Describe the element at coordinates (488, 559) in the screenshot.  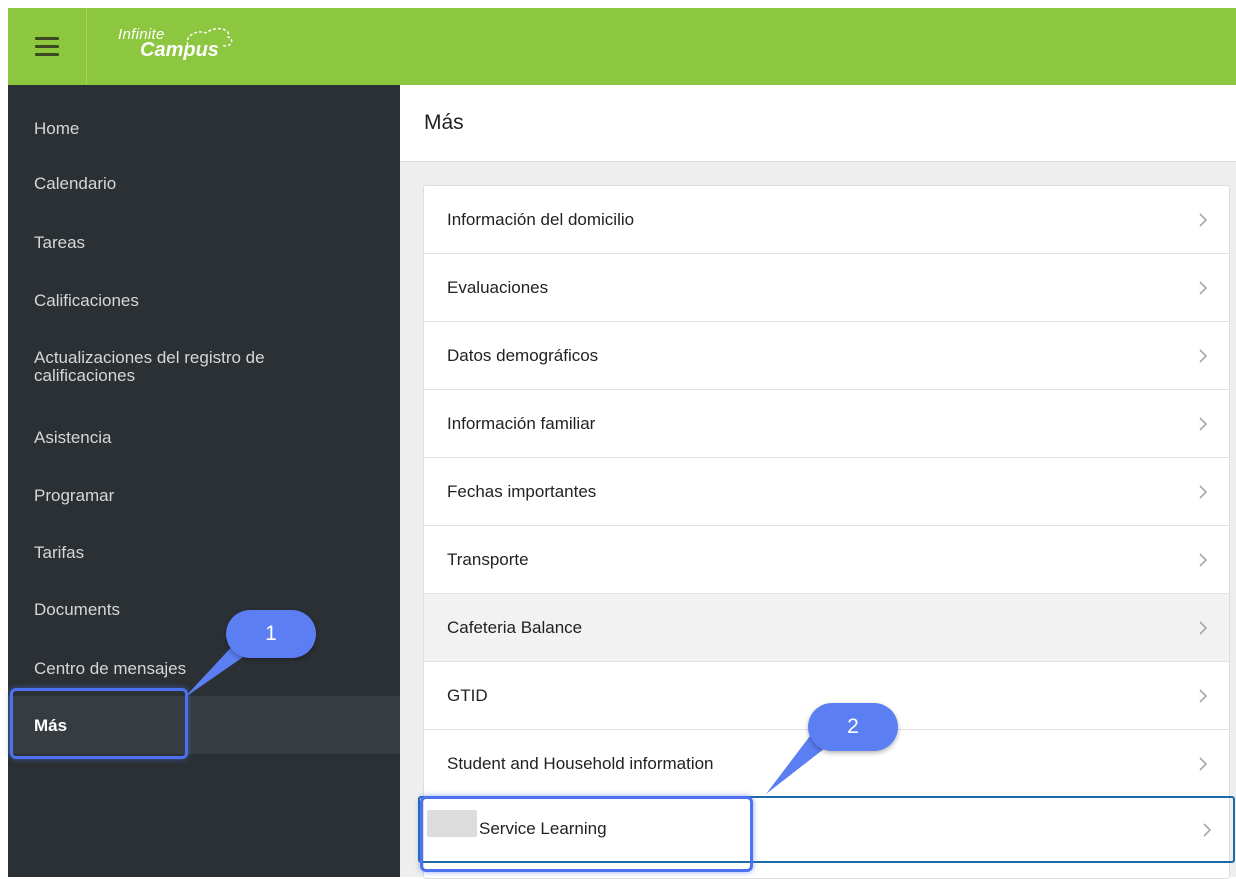
I see `list-item-label: Transporte` at that location.